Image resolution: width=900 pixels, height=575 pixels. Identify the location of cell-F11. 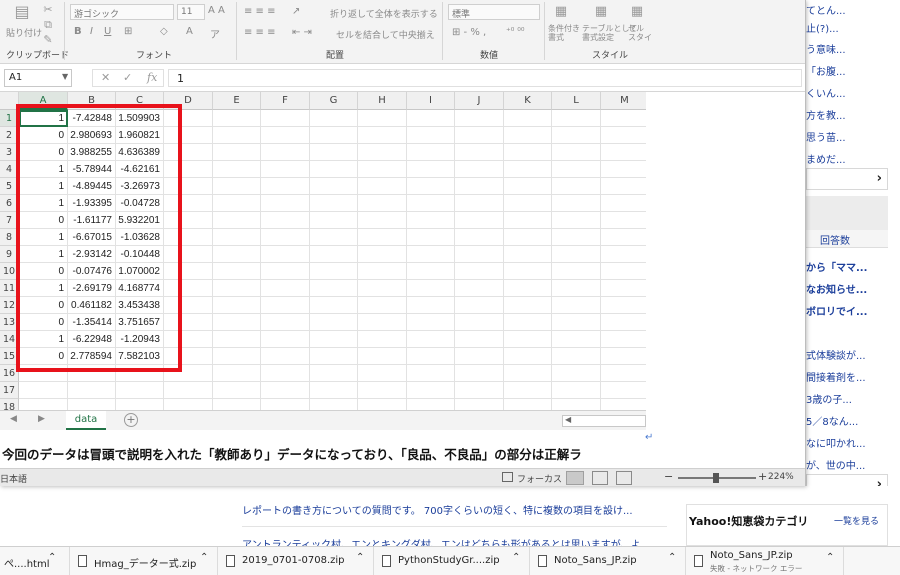
(285, 288).